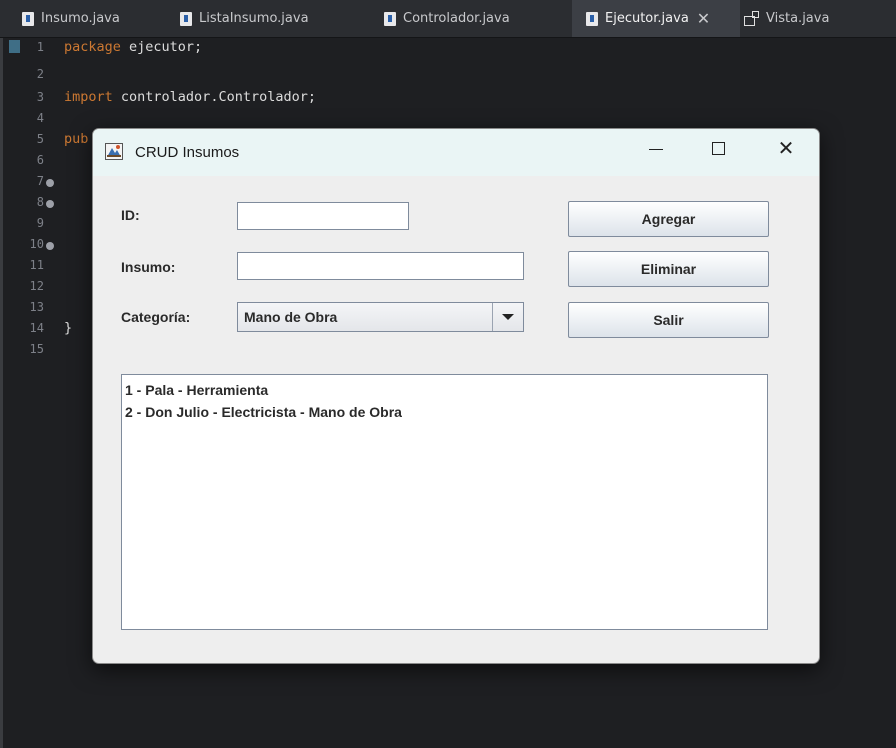 The height and width of the screenshot is (748, 896). I want to click on tab-vista-java: Vista.java, so click(786, 18).